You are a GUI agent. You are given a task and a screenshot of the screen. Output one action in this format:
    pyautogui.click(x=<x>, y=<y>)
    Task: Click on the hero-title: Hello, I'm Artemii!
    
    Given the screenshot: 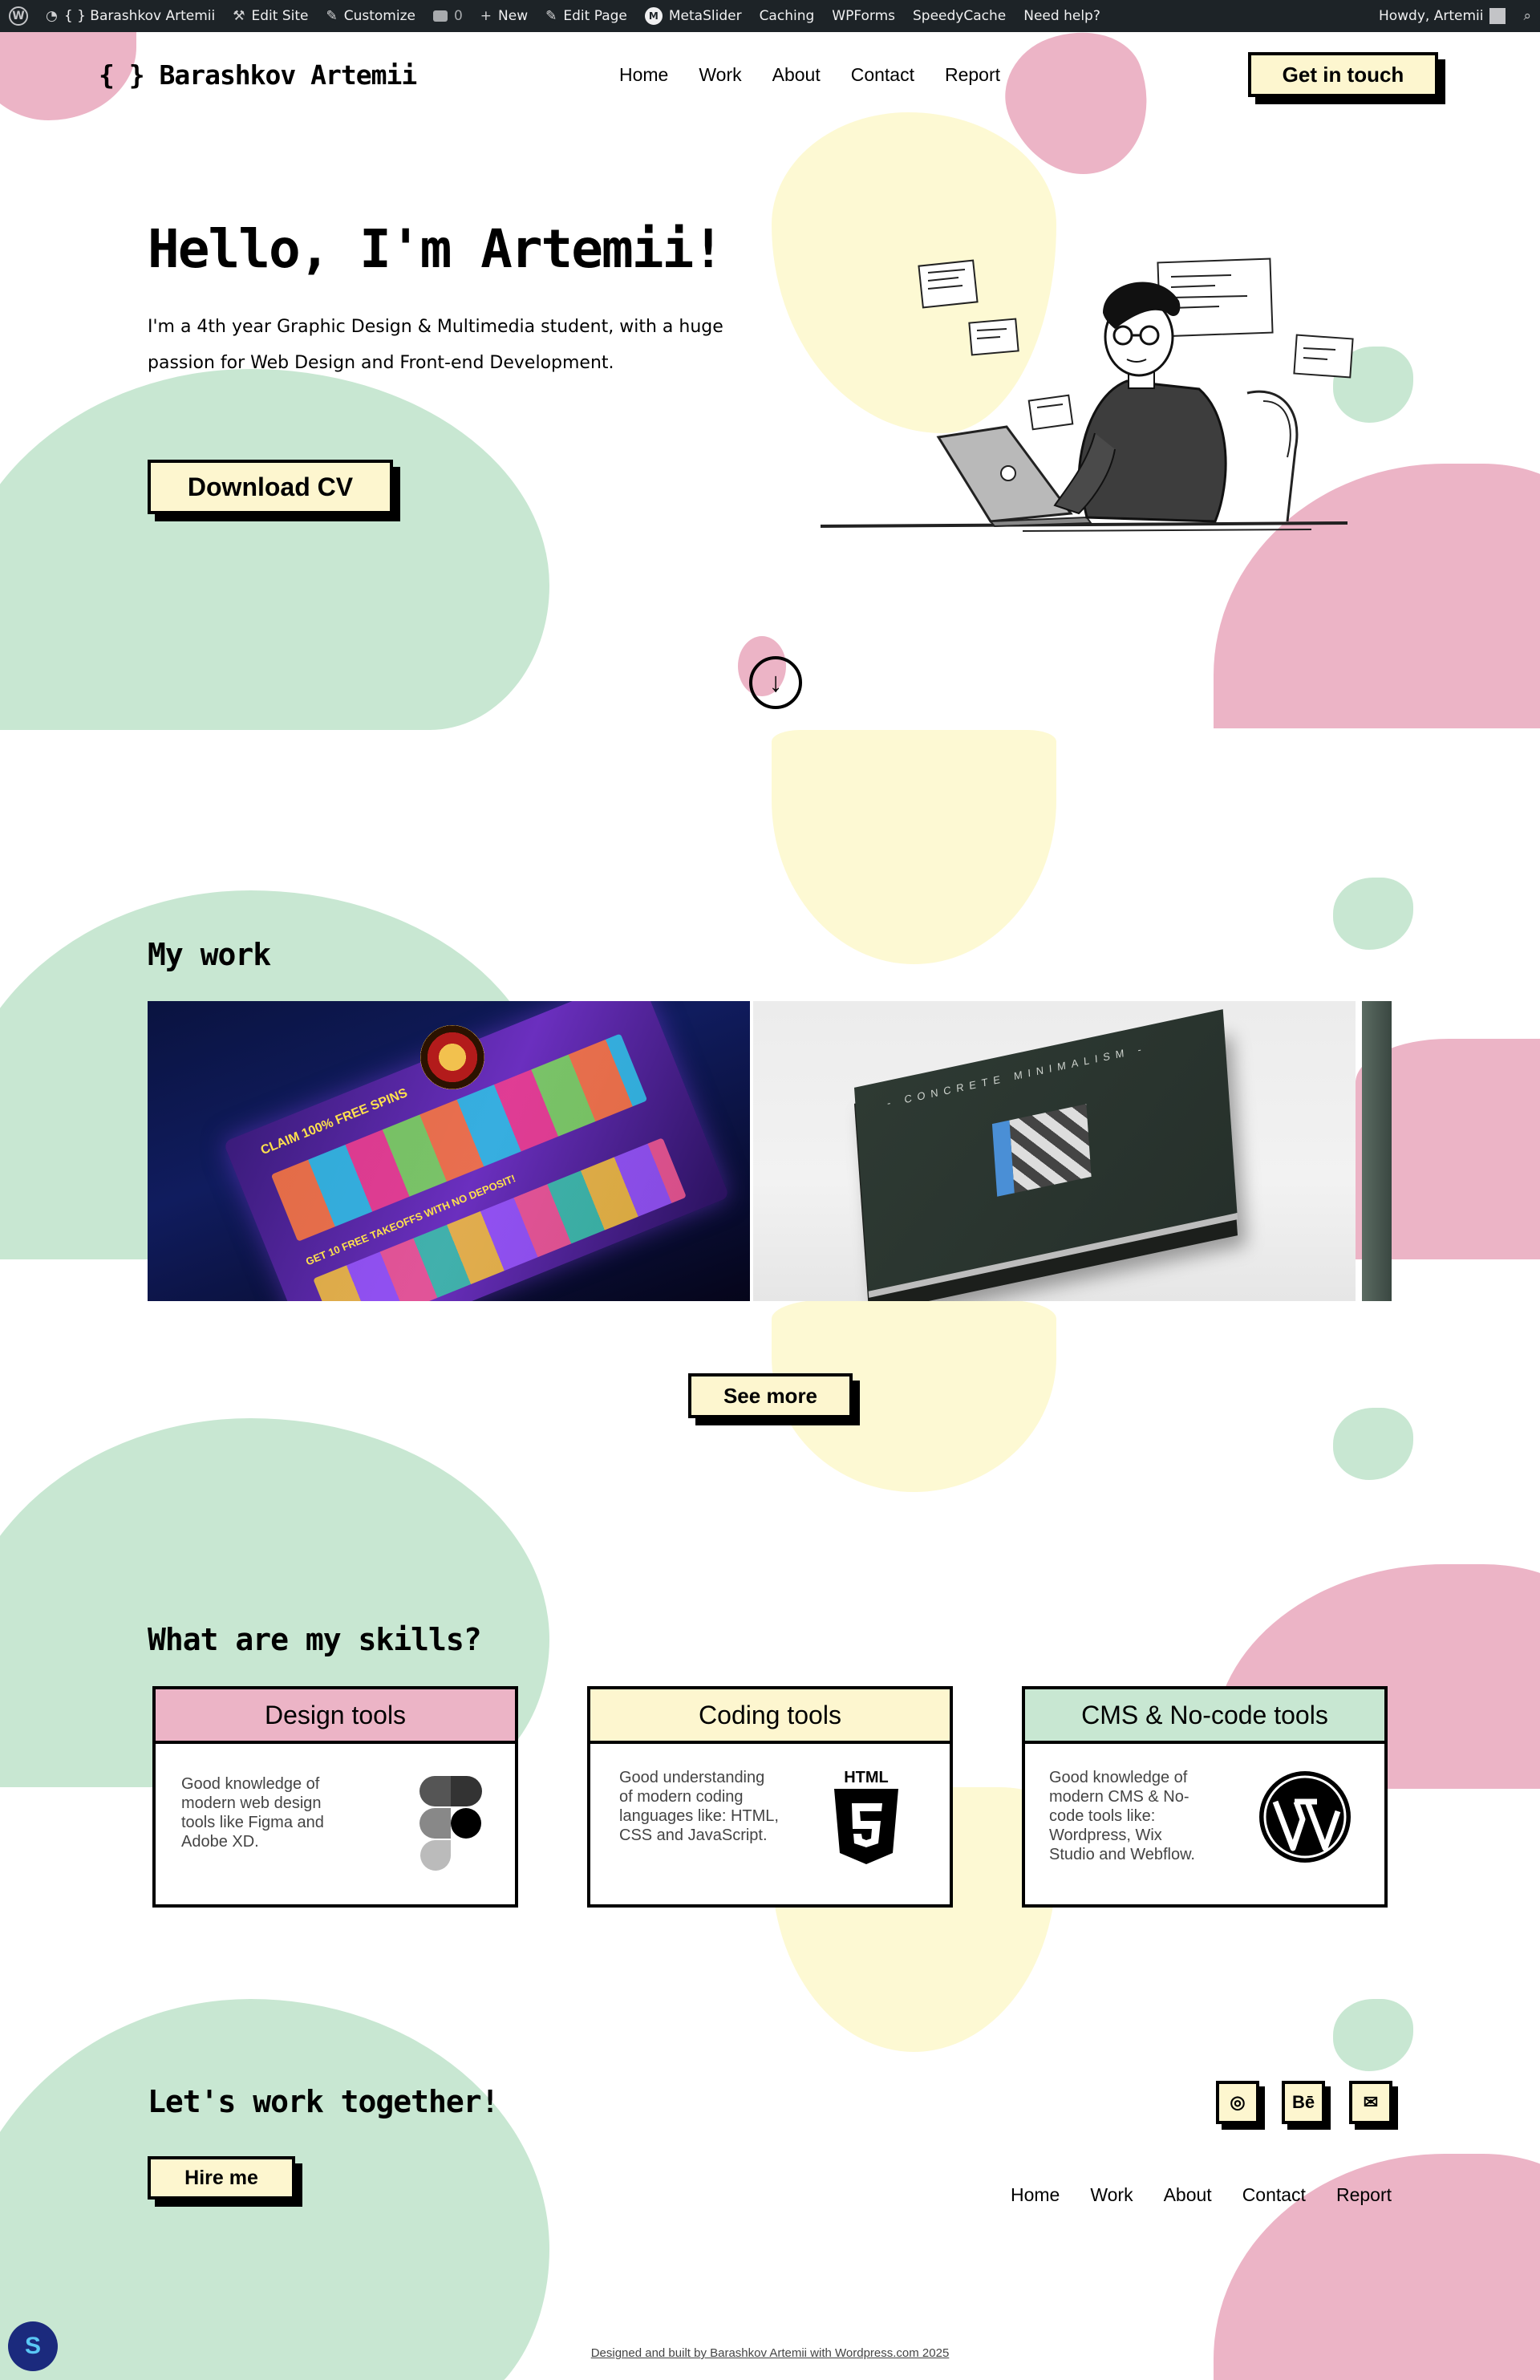 What is the action you would take?
    pyautogui.click(x=436, y=249)
    